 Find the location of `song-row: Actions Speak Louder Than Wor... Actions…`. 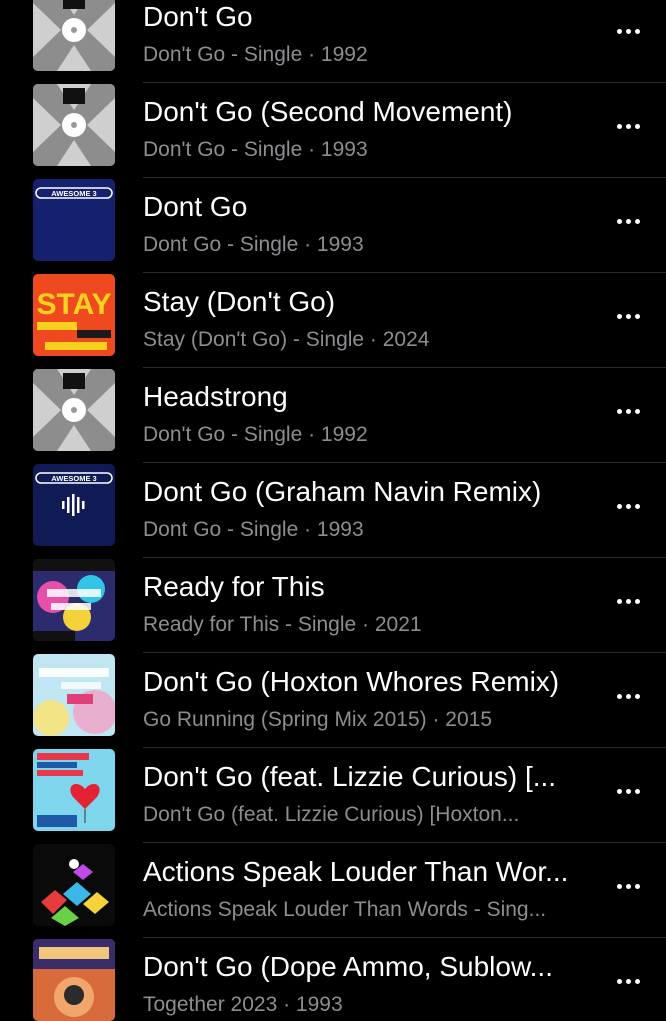

song-row: Actions Speak Louder Than Wor... Actions… is located at coordinates (333, 884).